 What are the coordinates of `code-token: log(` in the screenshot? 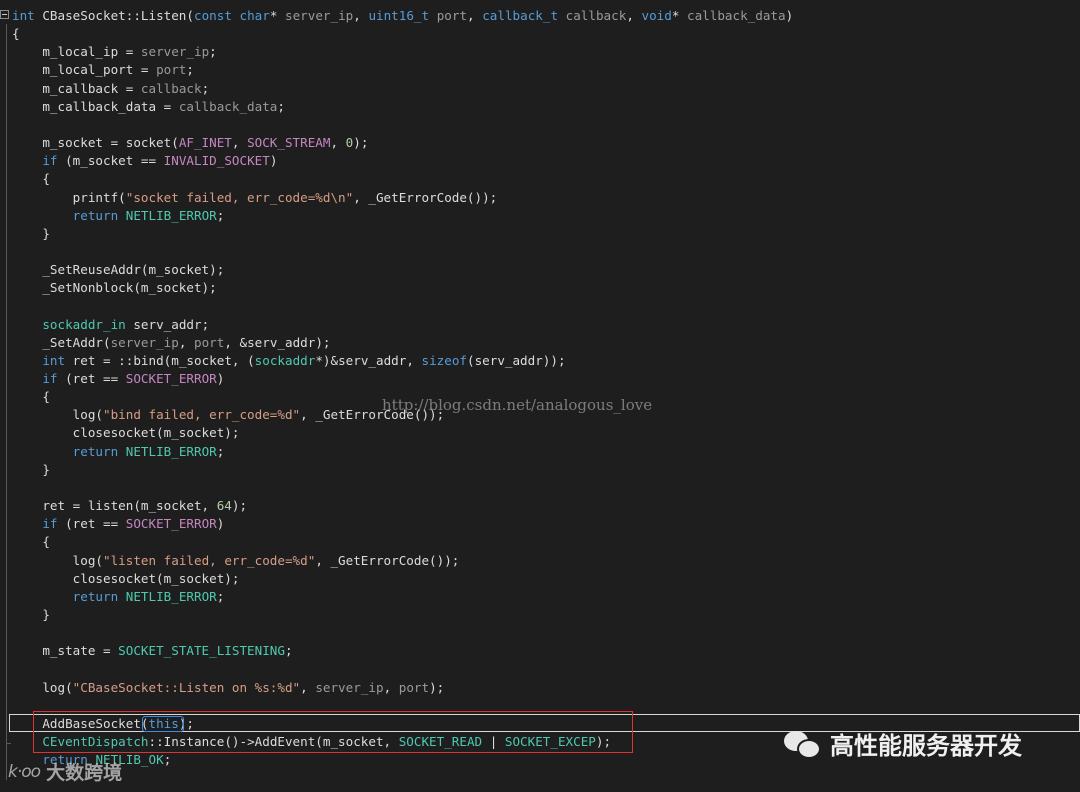 It's located at (57, 415).